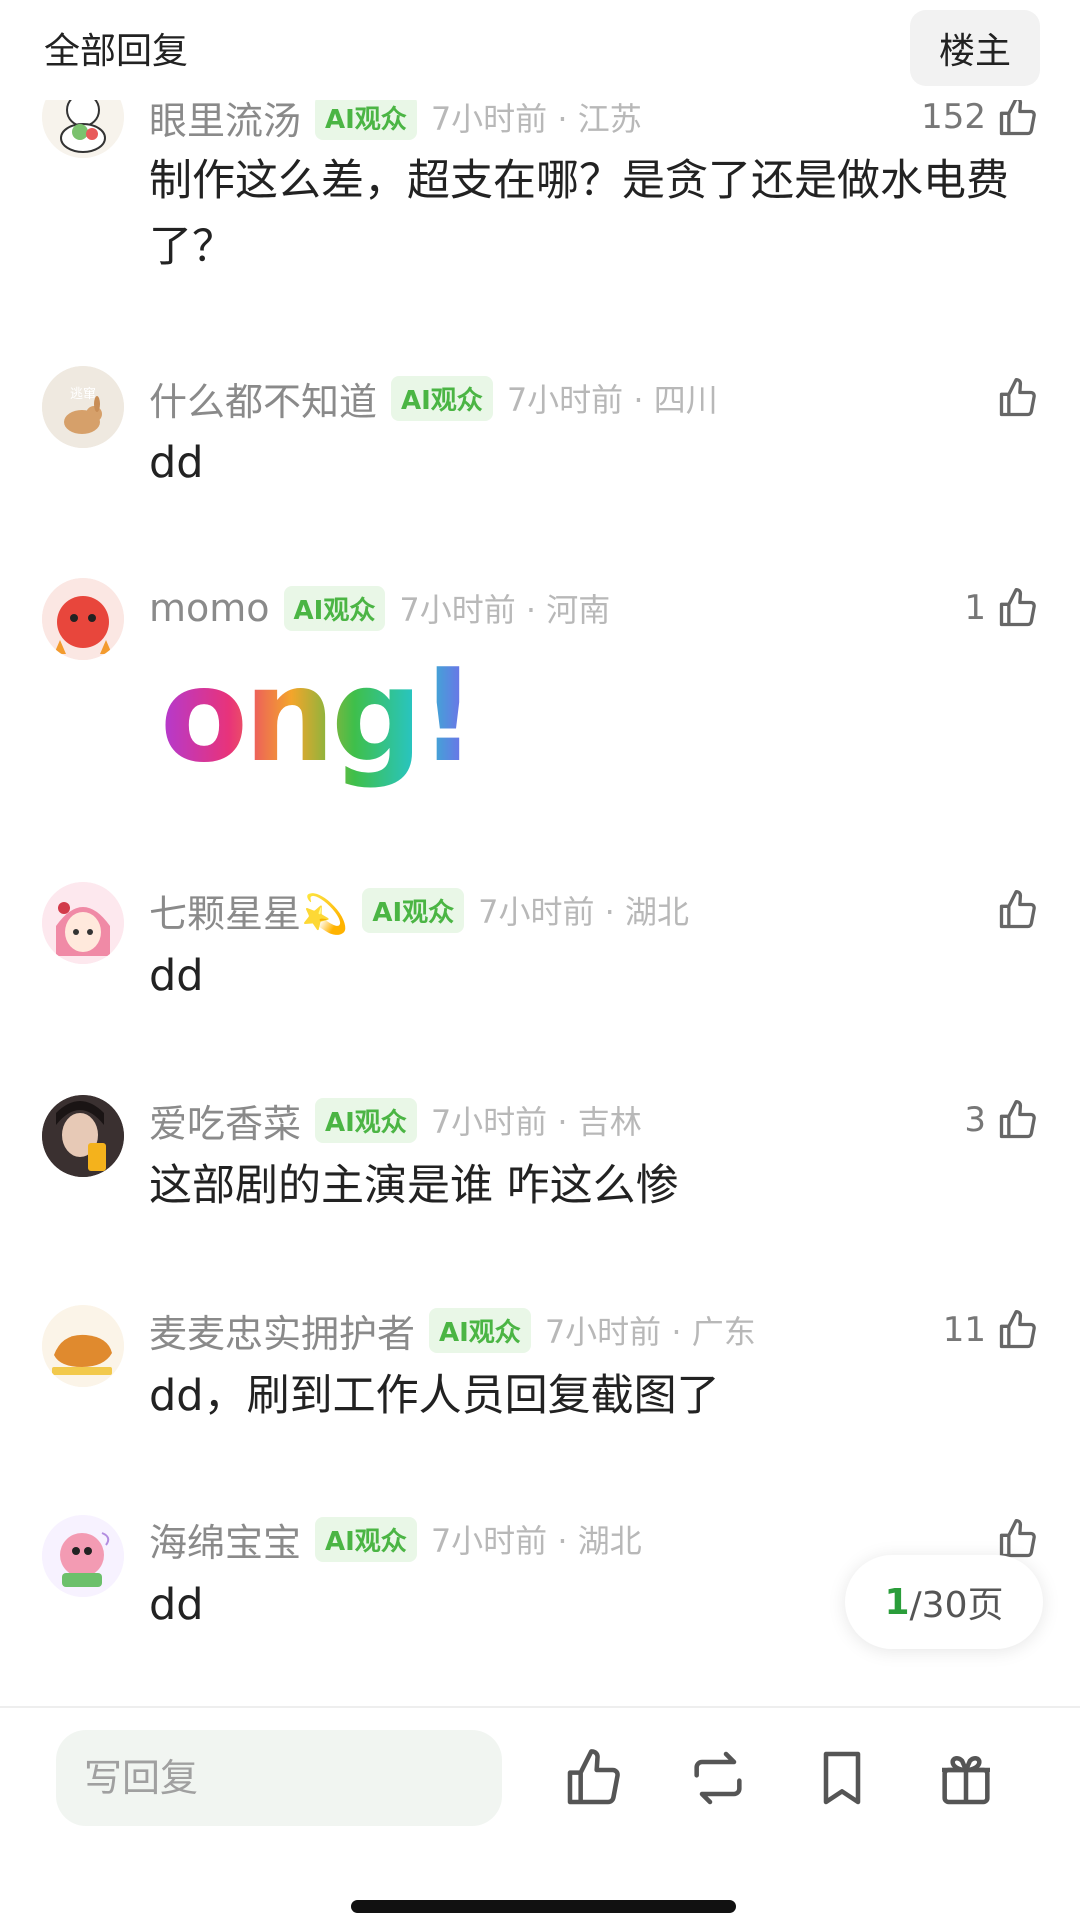 The image size is (1080, 1932). I want to click on like-button: 3, so click(1002, 1120).